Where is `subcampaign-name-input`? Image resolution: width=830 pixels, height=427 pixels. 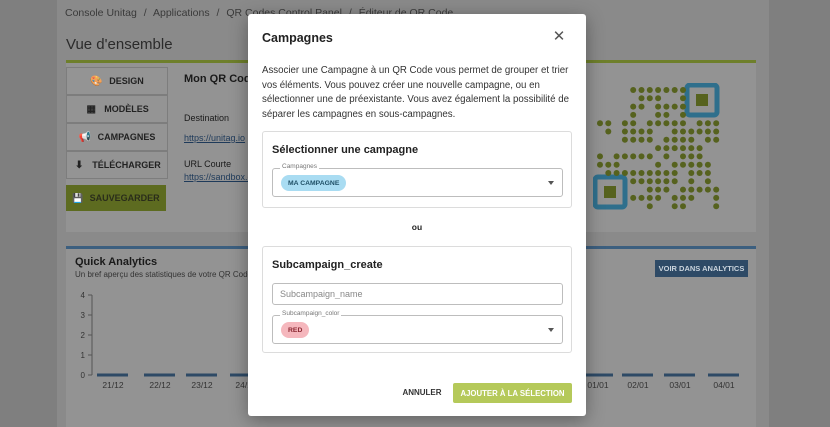 subcampaign-name-input is located at coordinates (417, 294).